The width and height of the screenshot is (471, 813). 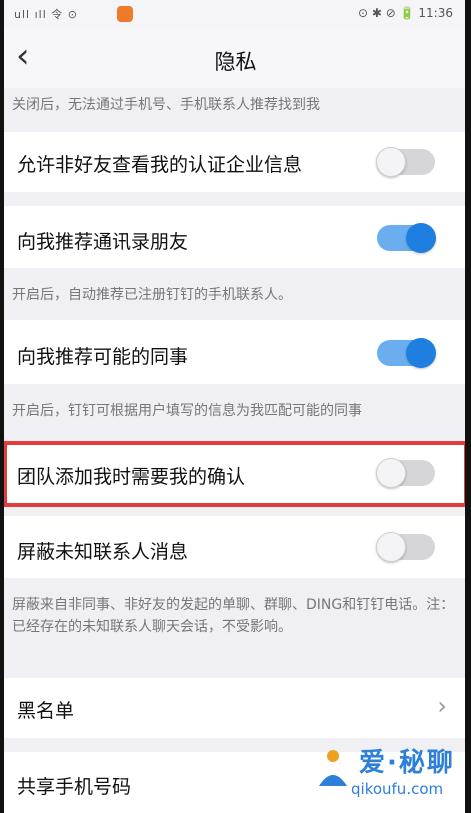 I want to click on toggle-recommend-colleagues, so click(x=406, y=353).